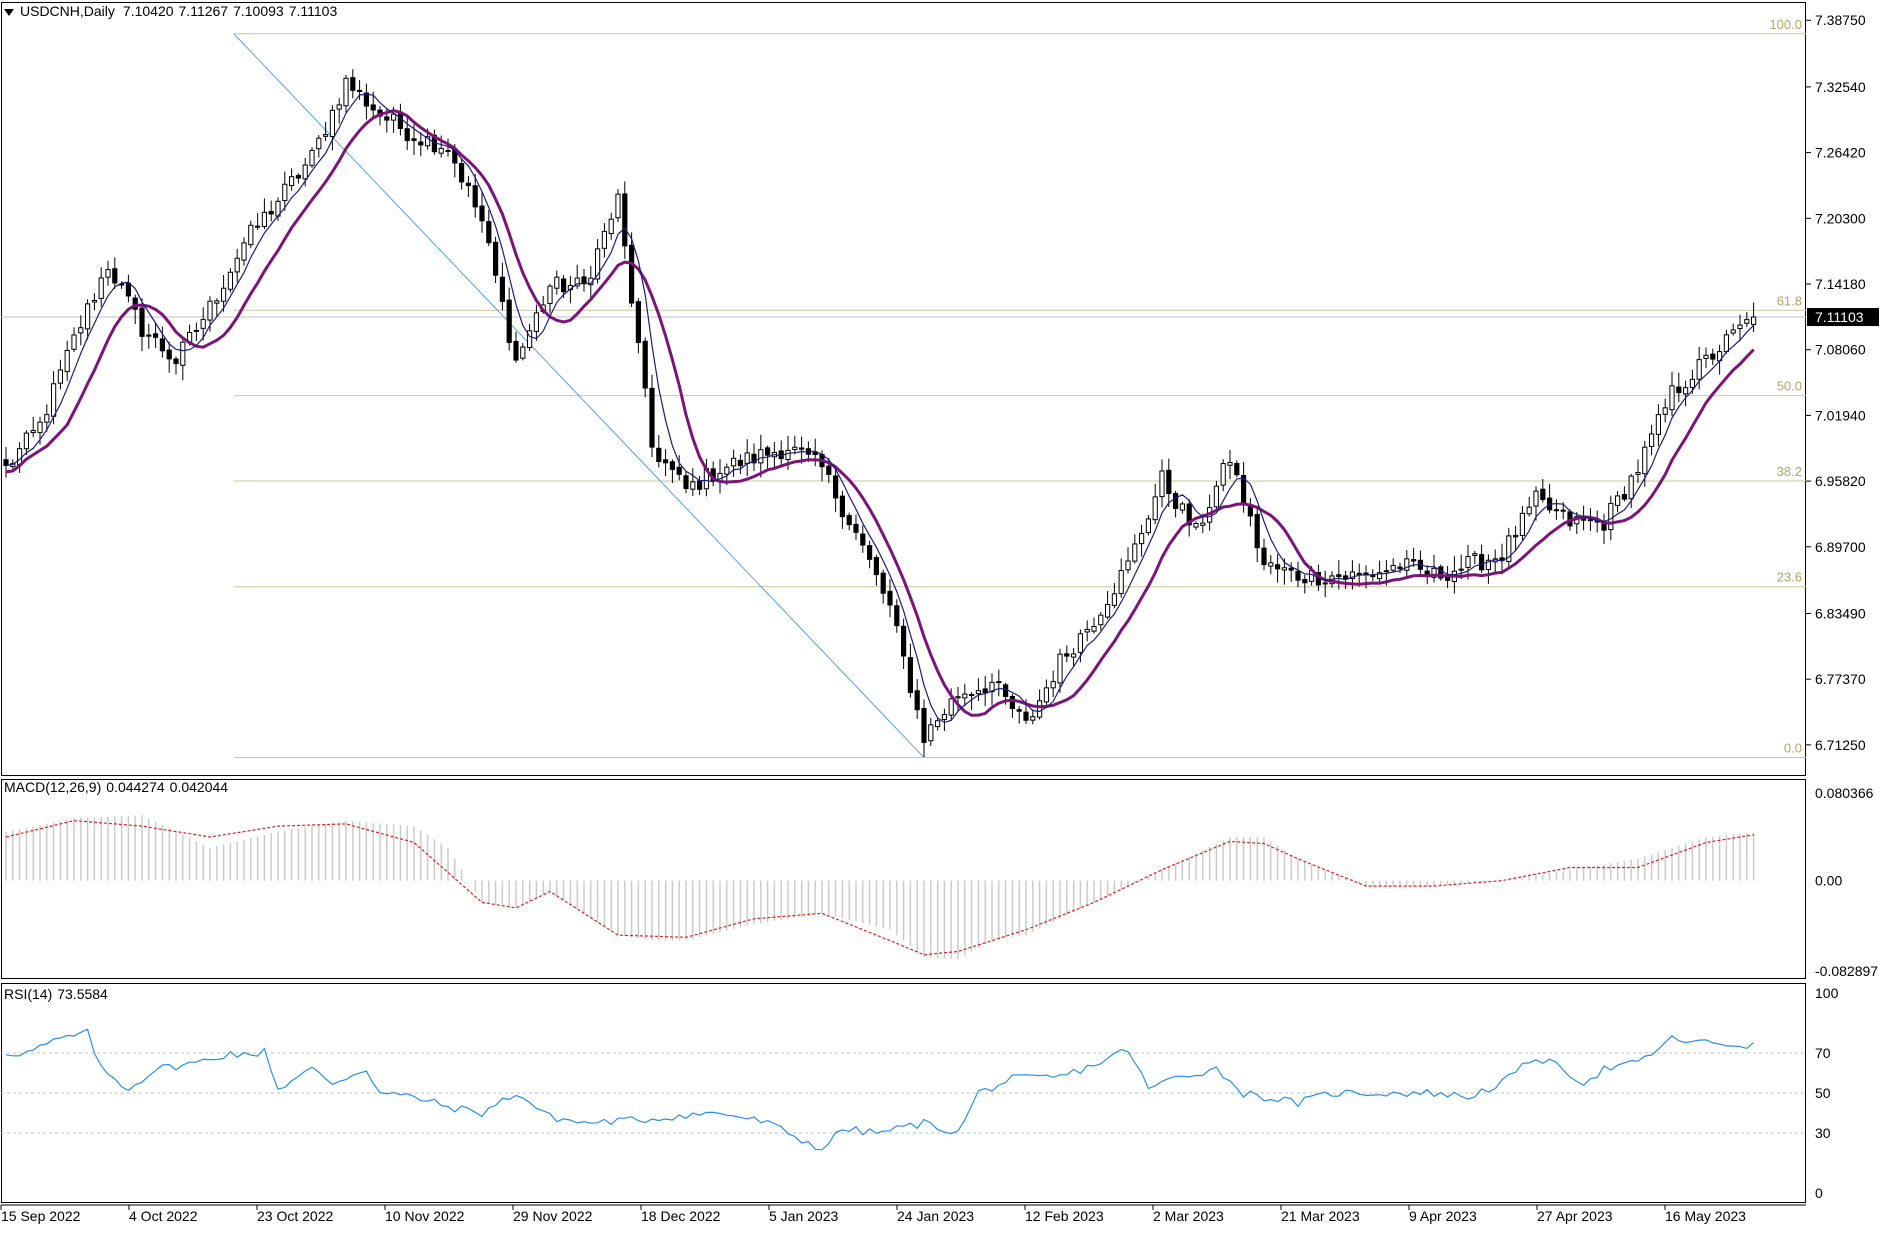 This screenshot has height=1237, width=1881. What do you see at coordinates (1840, 679) in the screenshot?
I see `price-axis-label: 6.77370` at bounding box center [1840, 679].